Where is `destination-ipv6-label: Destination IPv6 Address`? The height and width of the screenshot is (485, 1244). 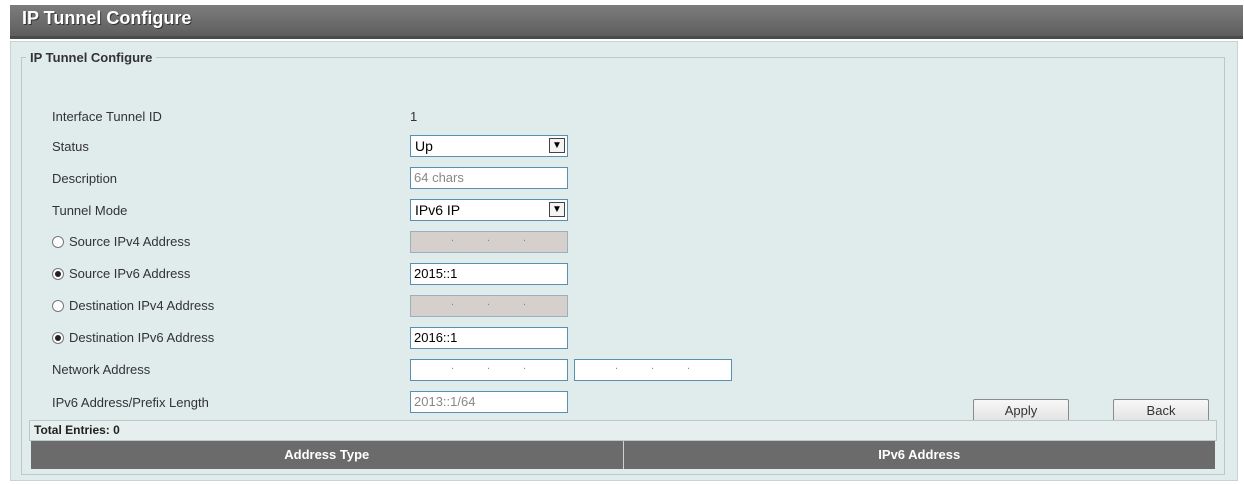
destination-ipv6-label: Destination IPv6 Address is located at coordinates (142, 337).